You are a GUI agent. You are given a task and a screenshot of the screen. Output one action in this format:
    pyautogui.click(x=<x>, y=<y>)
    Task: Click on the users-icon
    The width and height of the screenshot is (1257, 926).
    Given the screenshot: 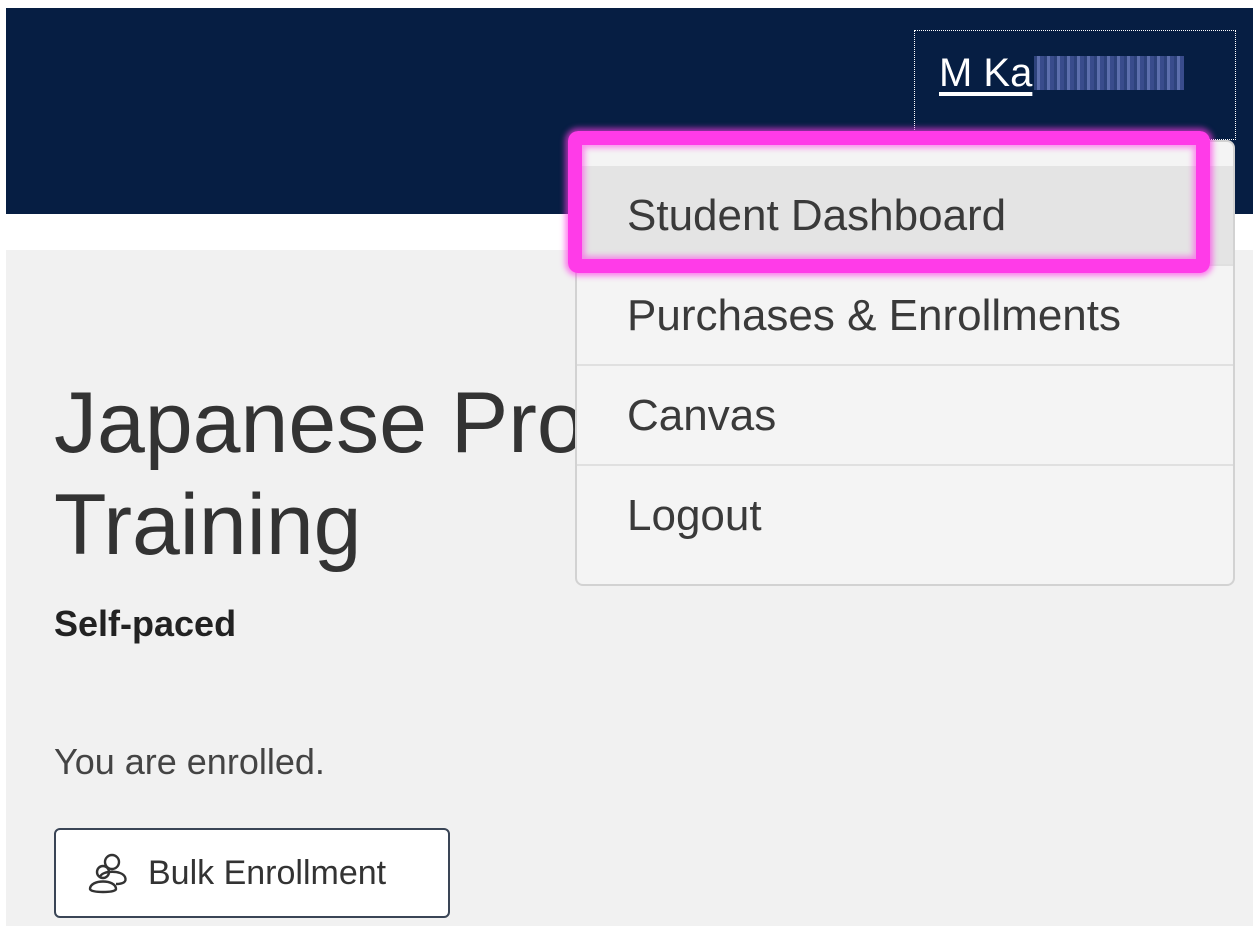 What is the action you would take?
    pyautogui.click(x=108, y=873)
    